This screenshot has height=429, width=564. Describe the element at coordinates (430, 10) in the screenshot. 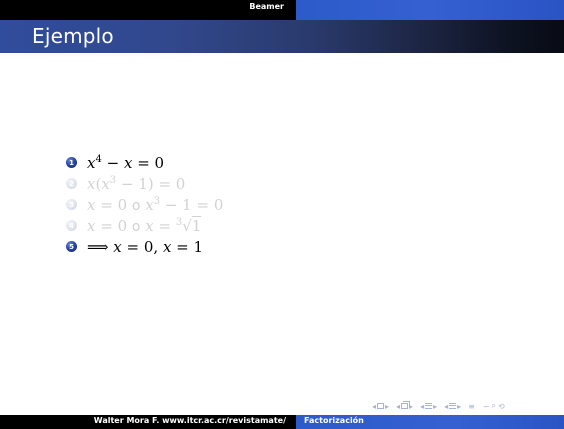

I see `headline-right` at that location.